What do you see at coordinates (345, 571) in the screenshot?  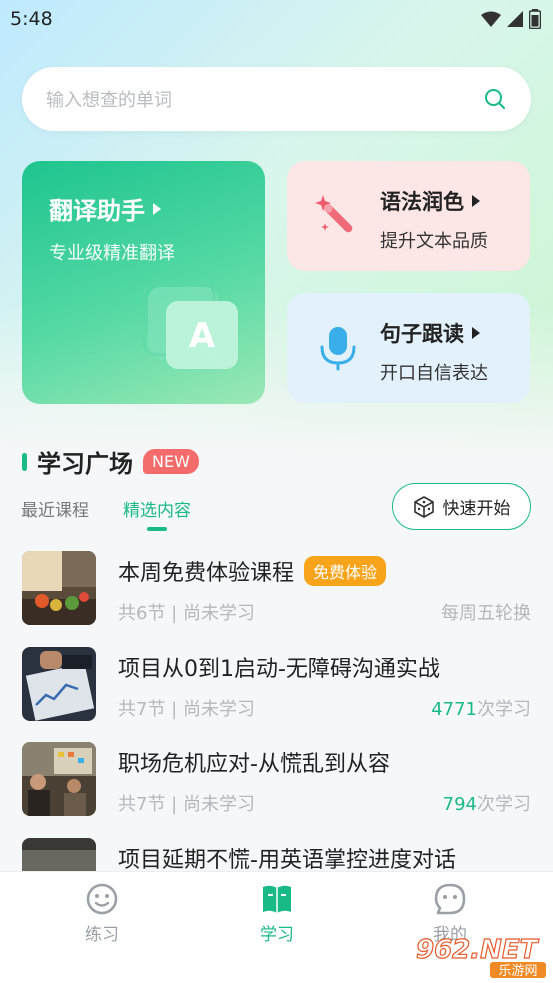 I see `free-trial-badge: 免费体验` at bounding box center [345, 571].